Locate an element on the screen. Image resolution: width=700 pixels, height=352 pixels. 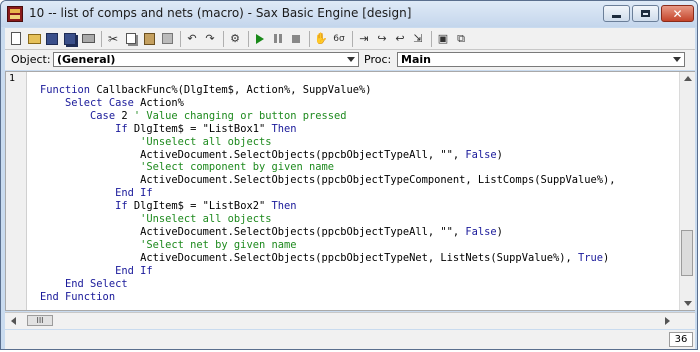
object-proc-bar: Object: (General) Proc: Main is located at coordinates (350, 60).